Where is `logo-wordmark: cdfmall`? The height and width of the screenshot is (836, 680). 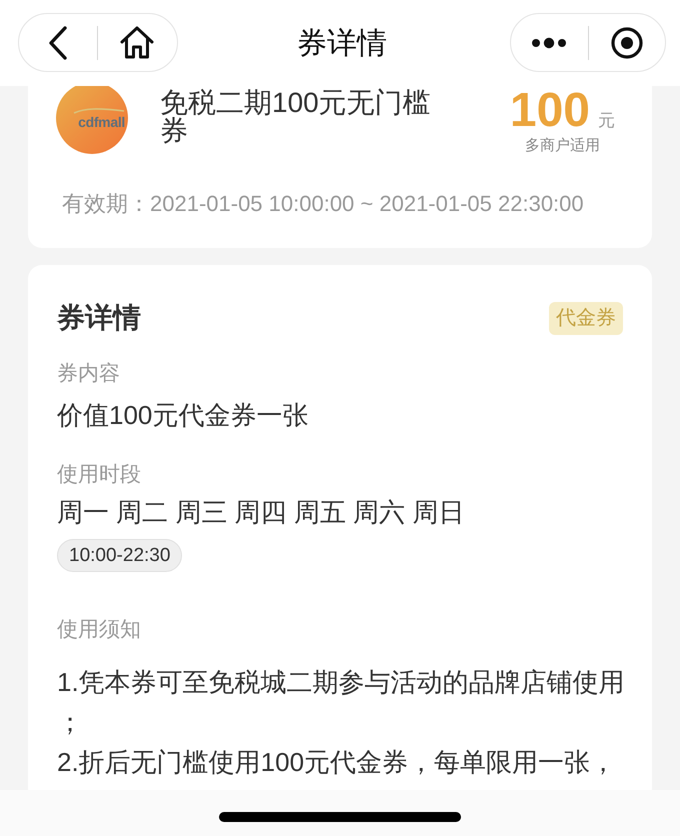
logo-wordmark: cdfmall is located at coordinates (101, 122).